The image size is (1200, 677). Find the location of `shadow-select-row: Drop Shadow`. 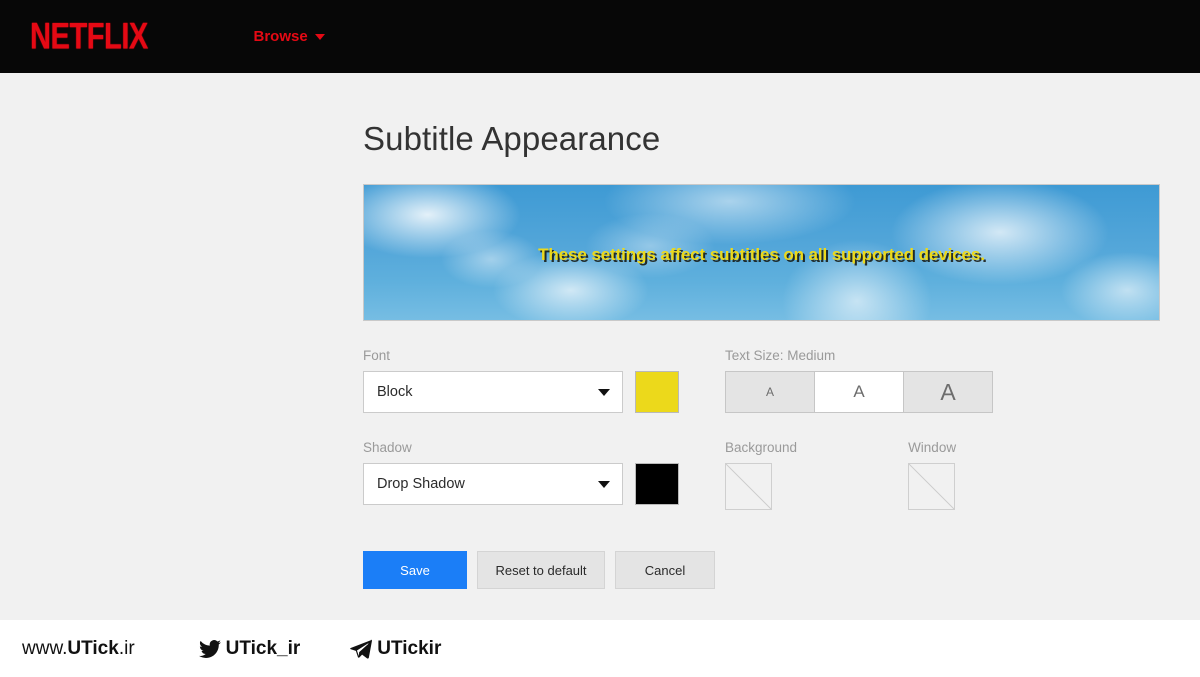

shadow-select-row: Drop Shadow is located at coordinates (544, 484).